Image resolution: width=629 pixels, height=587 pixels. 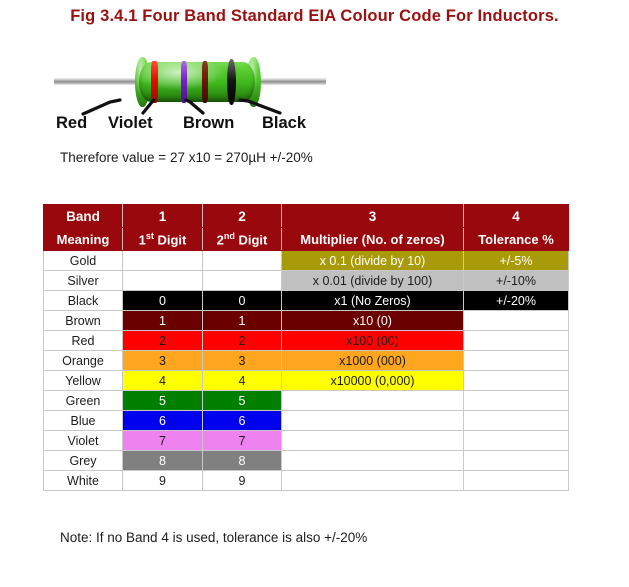 I want to click on cell-colour-name: Green, so click(x=83, y=400).